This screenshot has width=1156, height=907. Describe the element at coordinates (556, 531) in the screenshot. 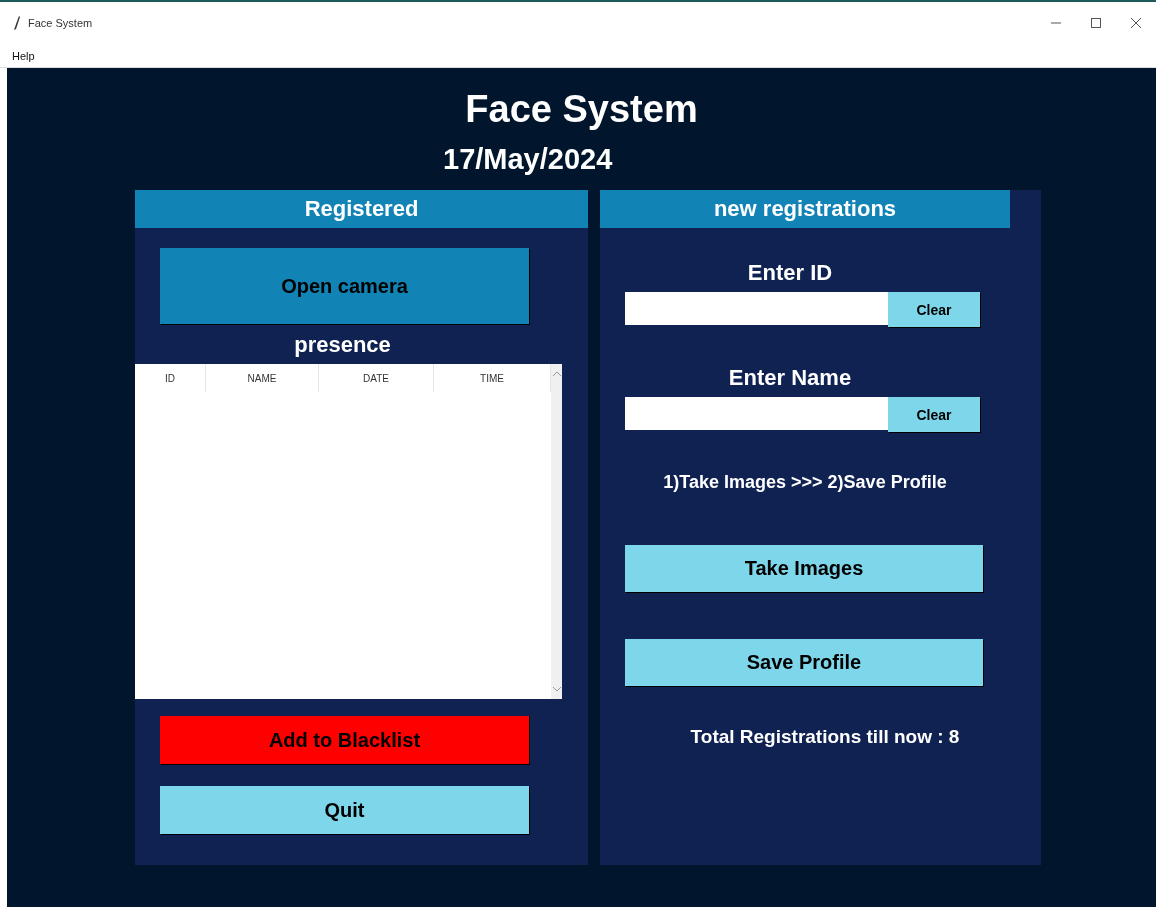

I see `scrollbar` at that location.